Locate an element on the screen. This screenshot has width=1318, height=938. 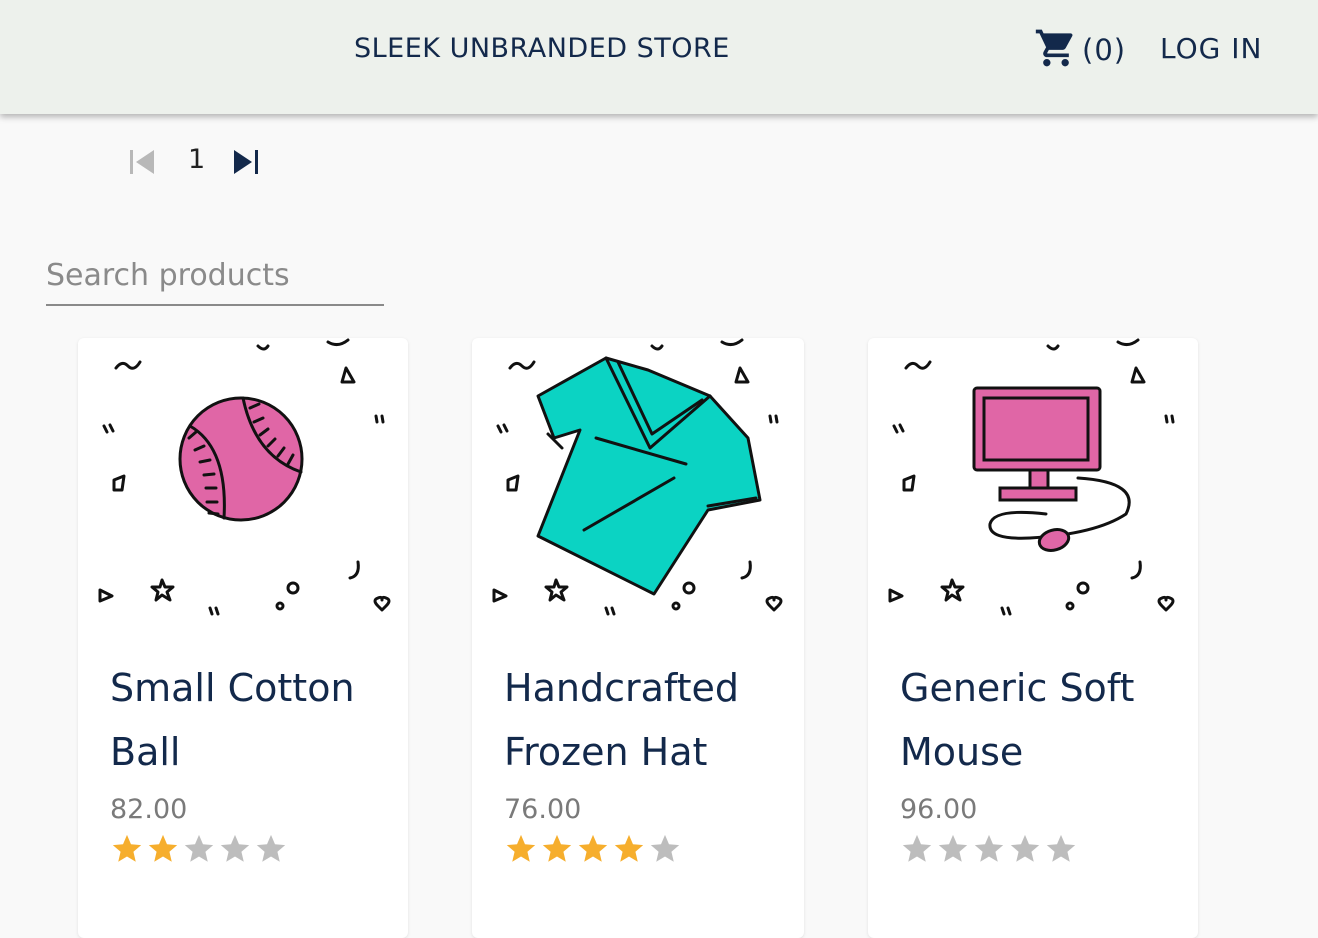
search-field is located at coordinates (215, 278).